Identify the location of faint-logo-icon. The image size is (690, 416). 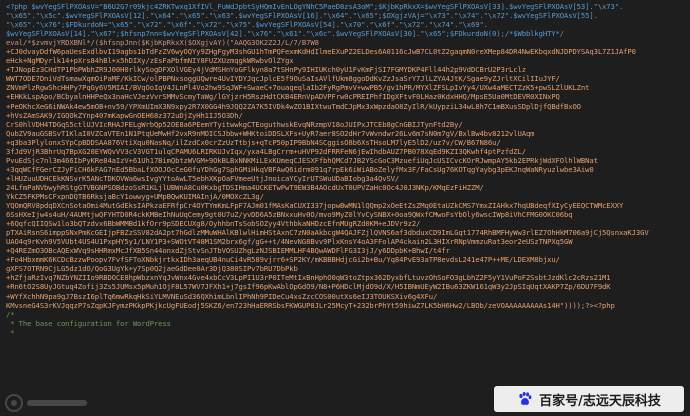
(49, 403).